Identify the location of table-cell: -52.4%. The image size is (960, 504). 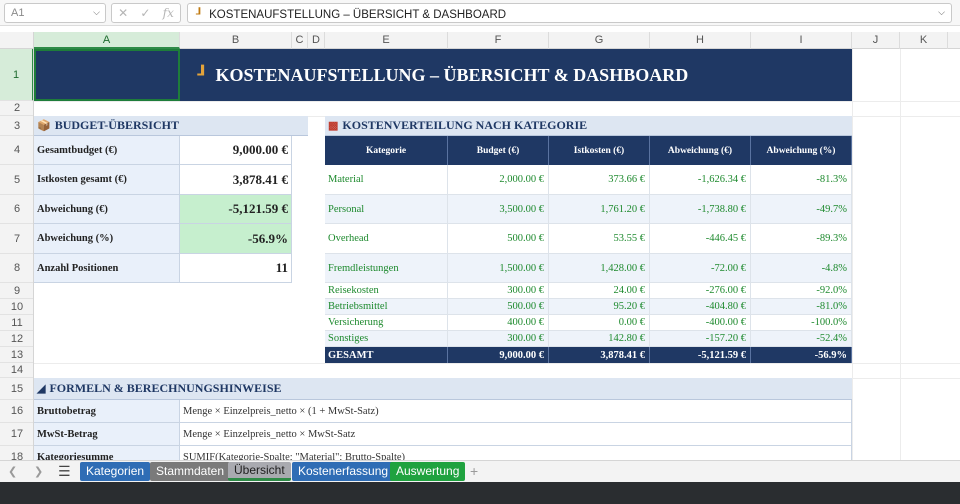
(801, 339).